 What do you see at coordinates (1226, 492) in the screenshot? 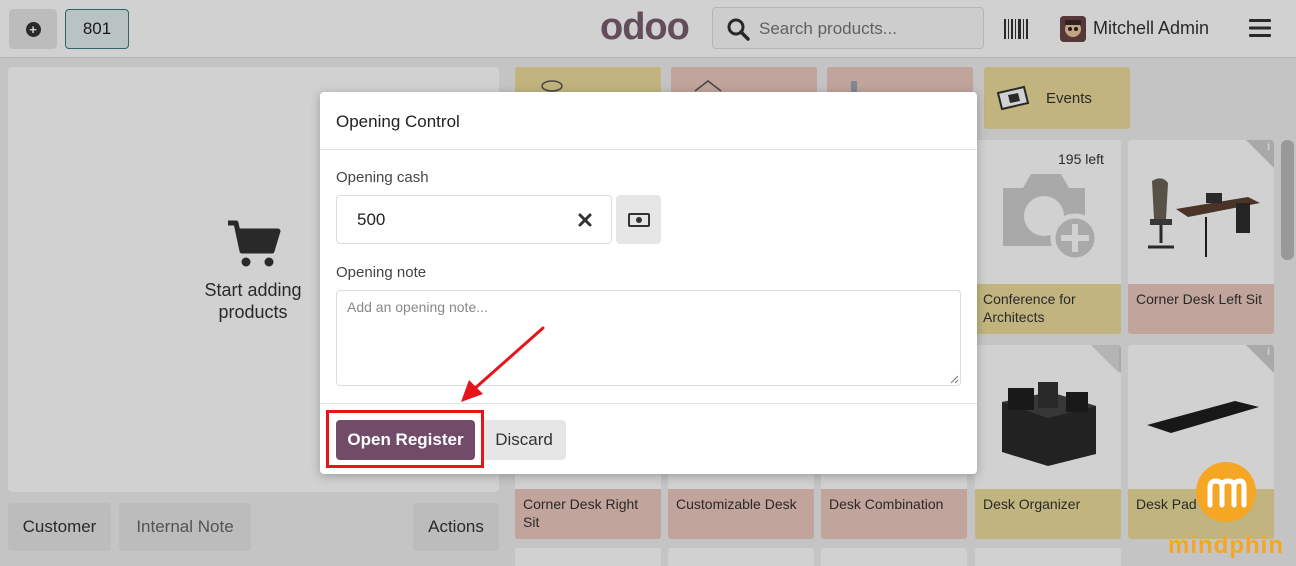
I see `mindphin-logo-icon` at bounding box center [1226, 492].